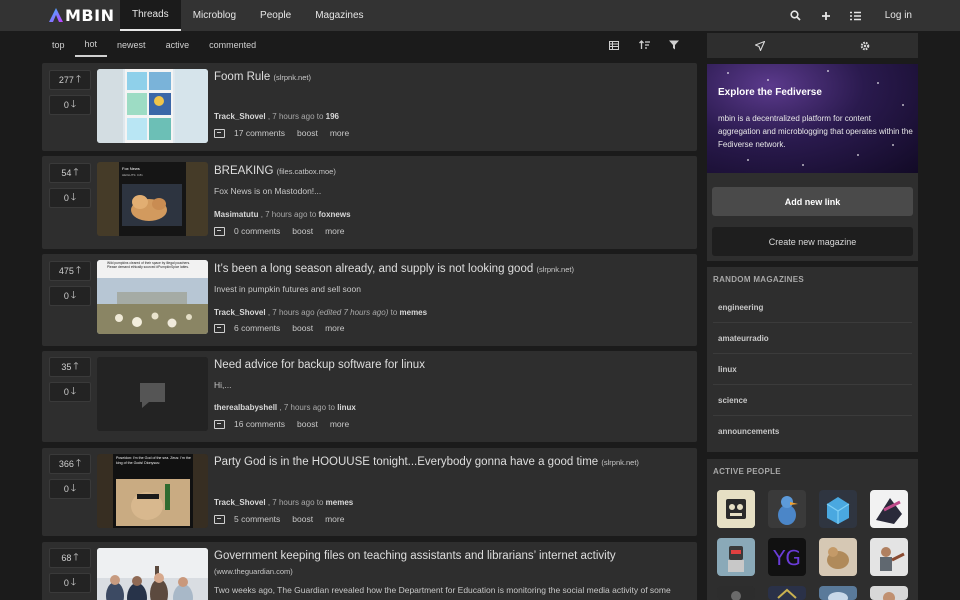 Image resolution: width=960 pixels, height=600 pixels. Describe the element at coordinates (259, 424) in the screenshot. I see `comments-link: 16 comments` at that location.